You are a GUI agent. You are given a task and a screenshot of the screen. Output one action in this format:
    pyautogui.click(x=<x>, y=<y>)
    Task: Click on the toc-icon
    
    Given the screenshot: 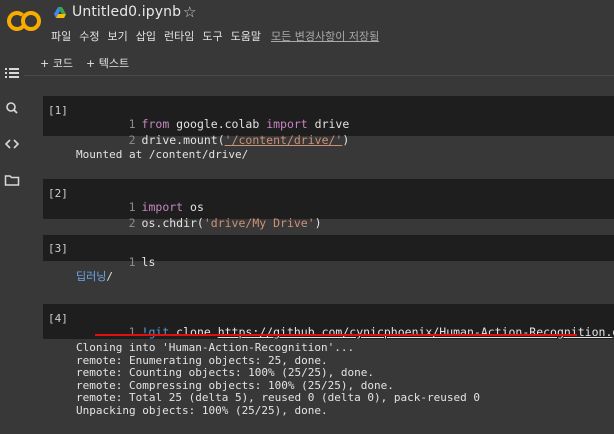 What is the action you would take?
    pyautogui.click(x=12, y=73)
    